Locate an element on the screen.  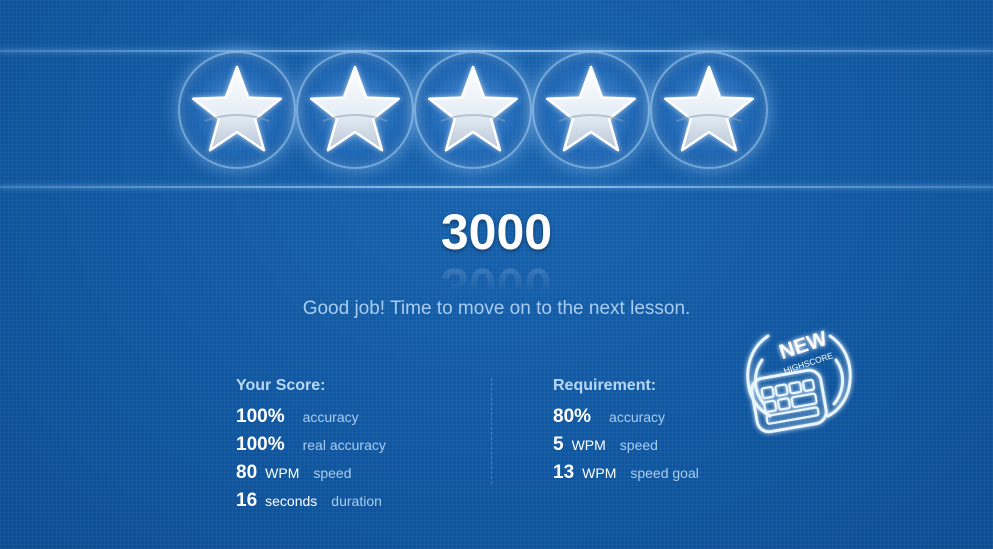
new-highscore-badge: NEW HIGHSCORE is located at coordinates (798, 374).